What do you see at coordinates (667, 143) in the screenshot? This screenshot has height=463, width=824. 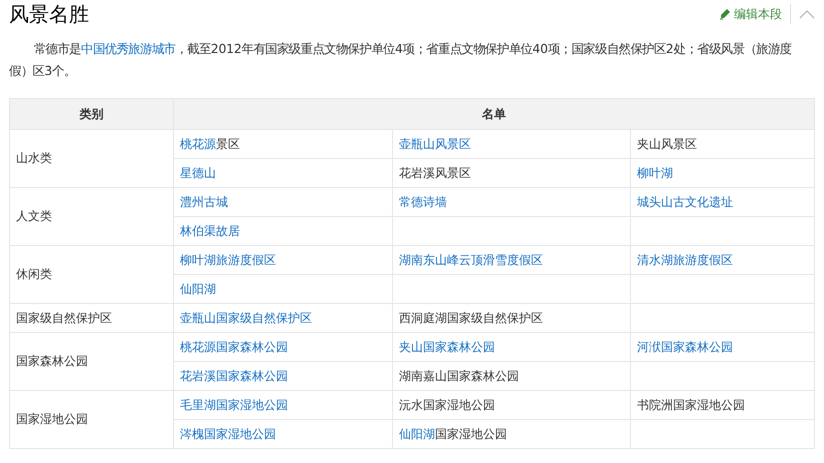 I see `table-cell: 夹山风景区` at bounding box center [667, 143].